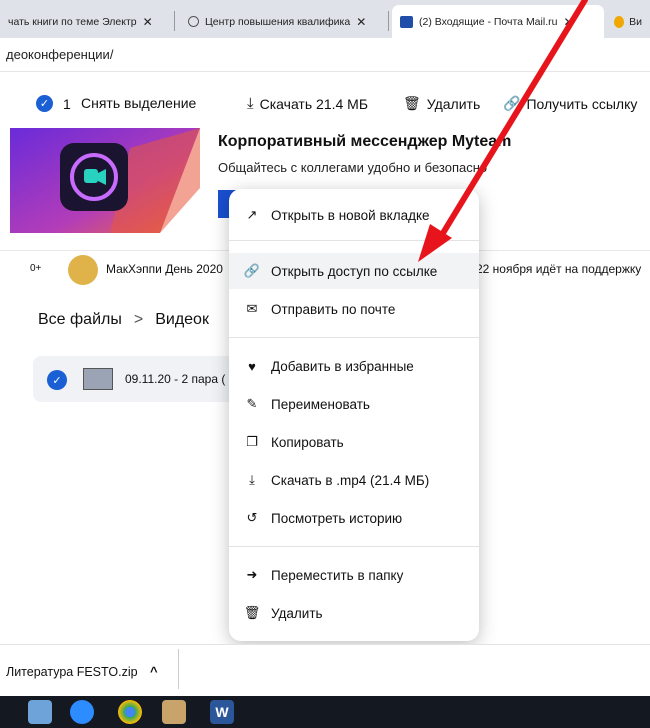 The height and width of the screenshot is (728, 650). Describe the element at coordinates (503, 131) in the screenshot. I see `annotation-arrow` at that location.